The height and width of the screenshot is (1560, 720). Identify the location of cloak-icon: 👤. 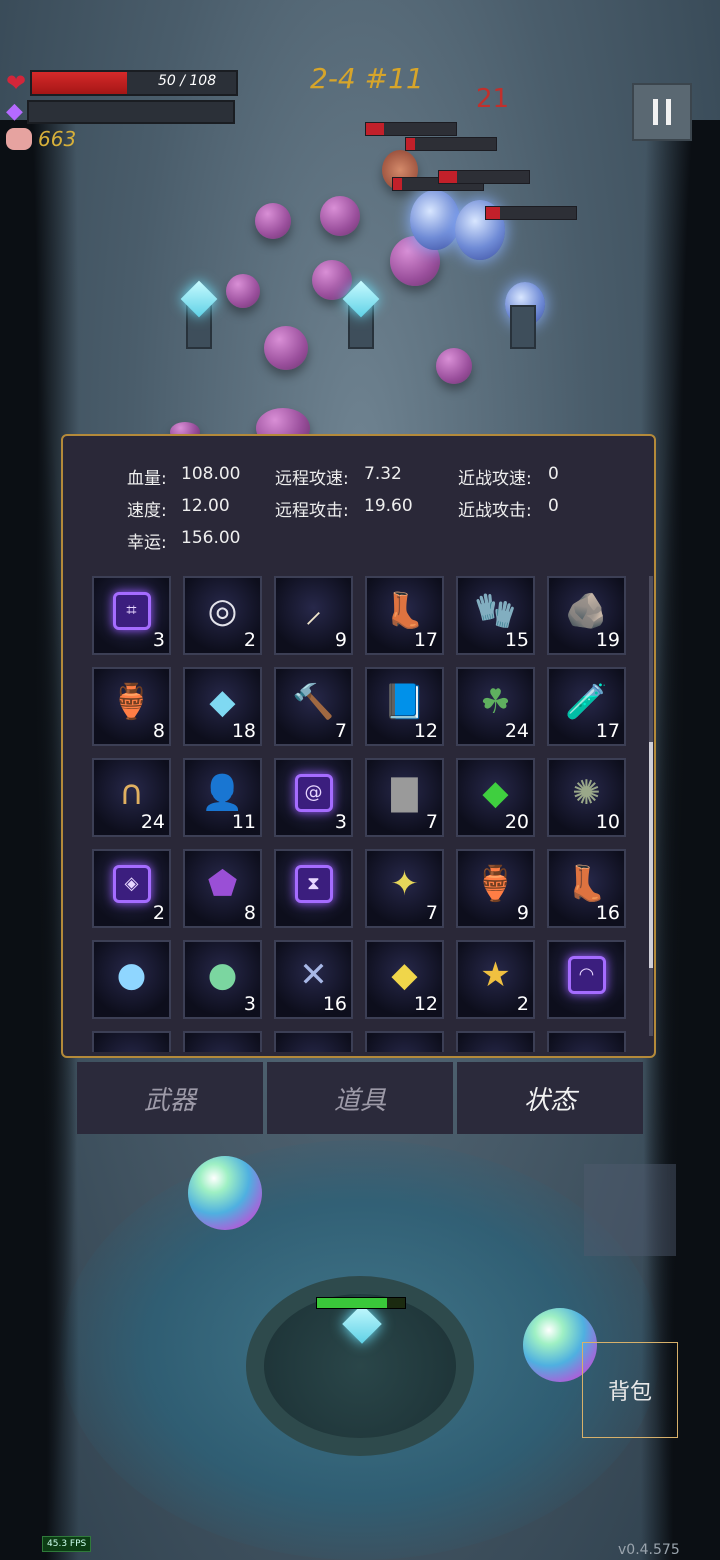
(222, 793).